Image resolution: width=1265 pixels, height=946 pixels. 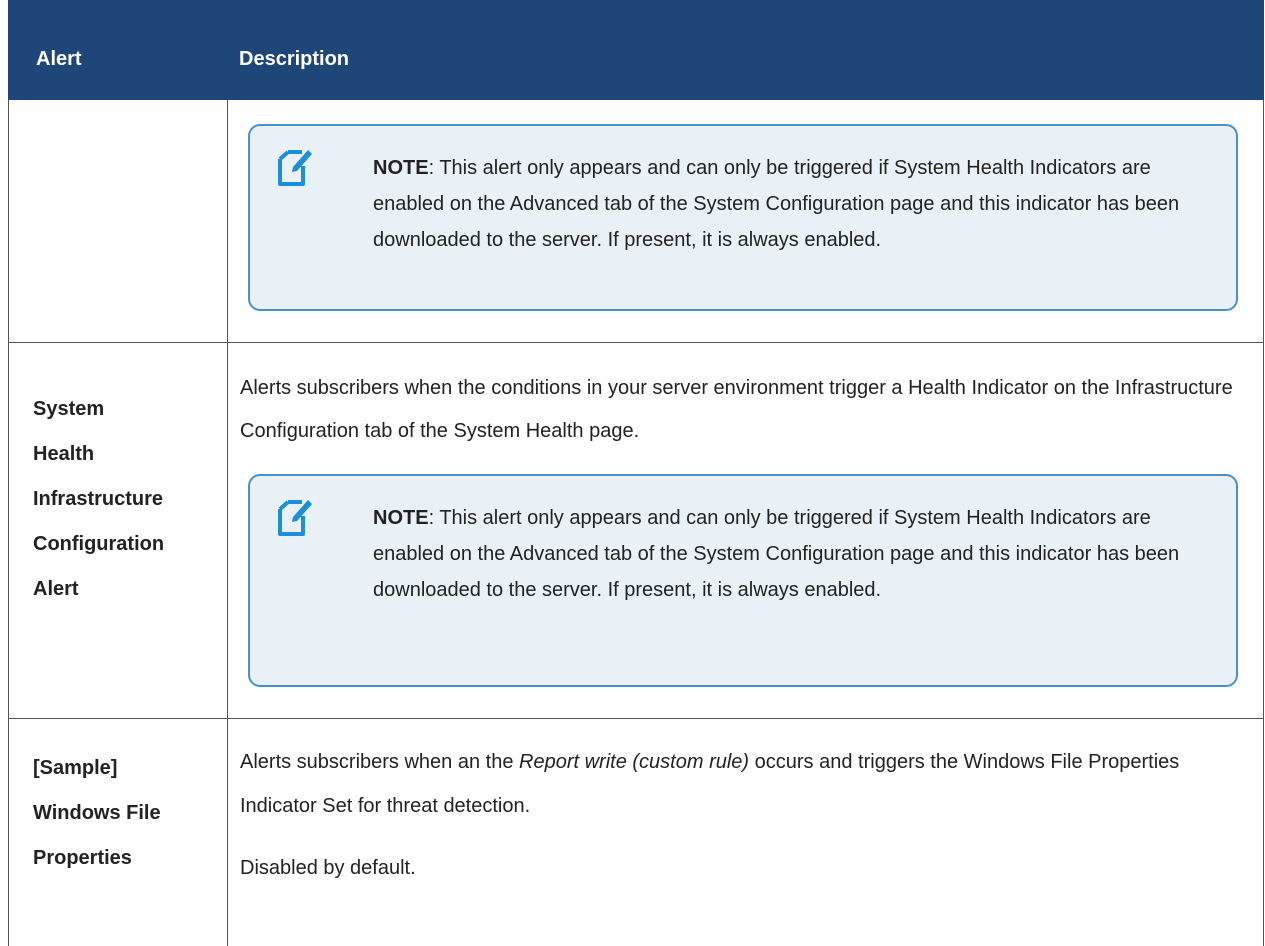 What do you see at coordinates (99, 544) in the screenshot?
I see `alert-name-line: Configuration` at bounding box center [99, 544].